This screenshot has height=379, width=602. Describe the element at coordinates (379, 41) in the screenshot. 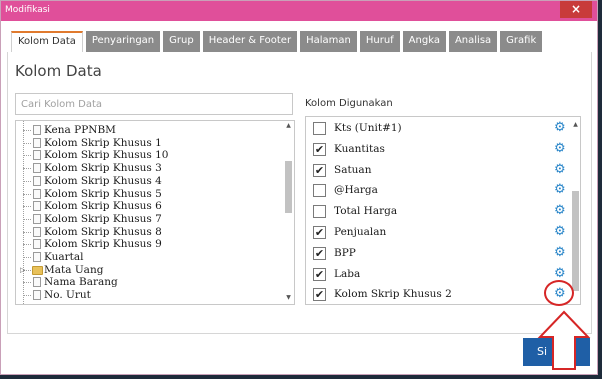

I see `tab-huruf: Huruf` at that location.